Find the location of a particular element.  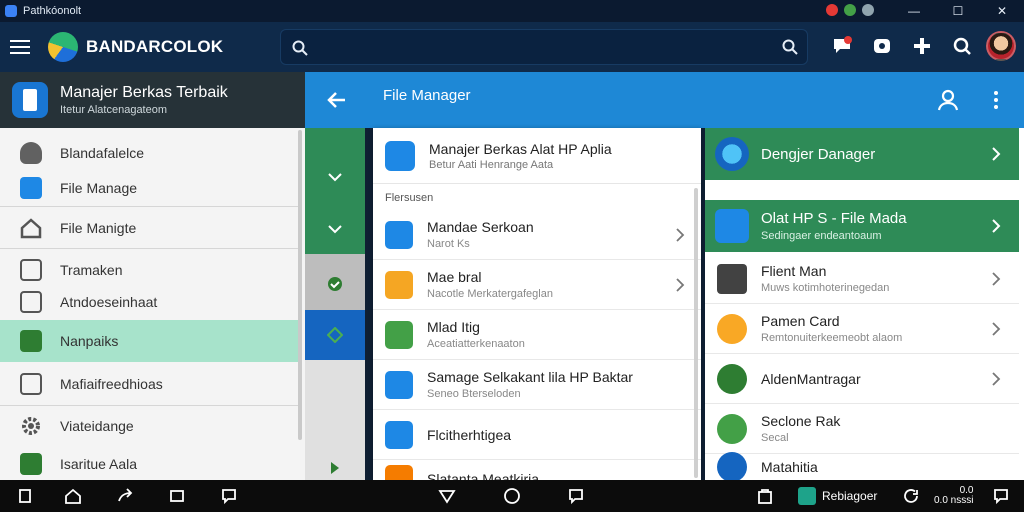

record-tray-icon is located at coordinates (832, 10).